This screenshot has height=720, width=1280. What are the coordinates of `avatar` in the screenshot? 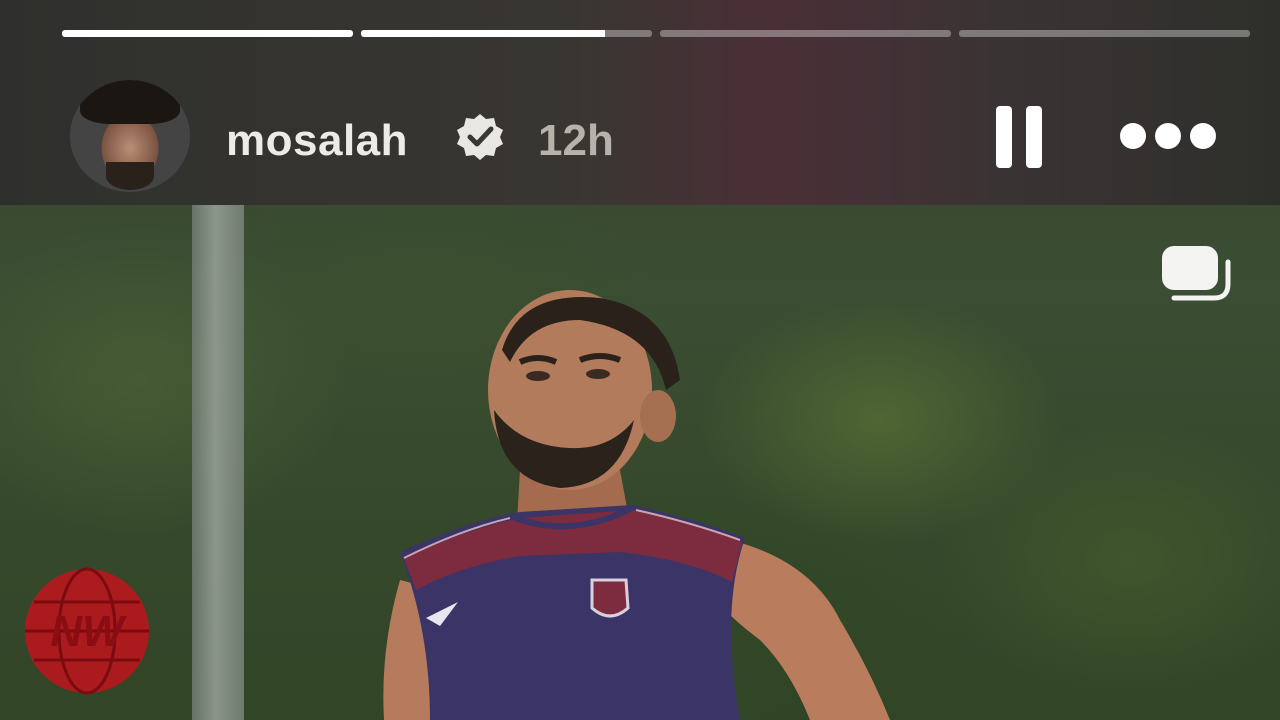 It's located at (130, 136).